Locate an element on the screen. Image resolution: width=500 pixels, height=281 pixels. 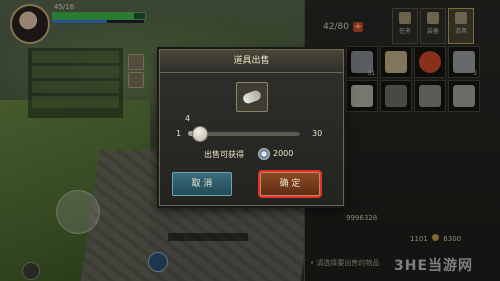
watermark-logo: 3HE当游网 is located at coordinates (434, 266).